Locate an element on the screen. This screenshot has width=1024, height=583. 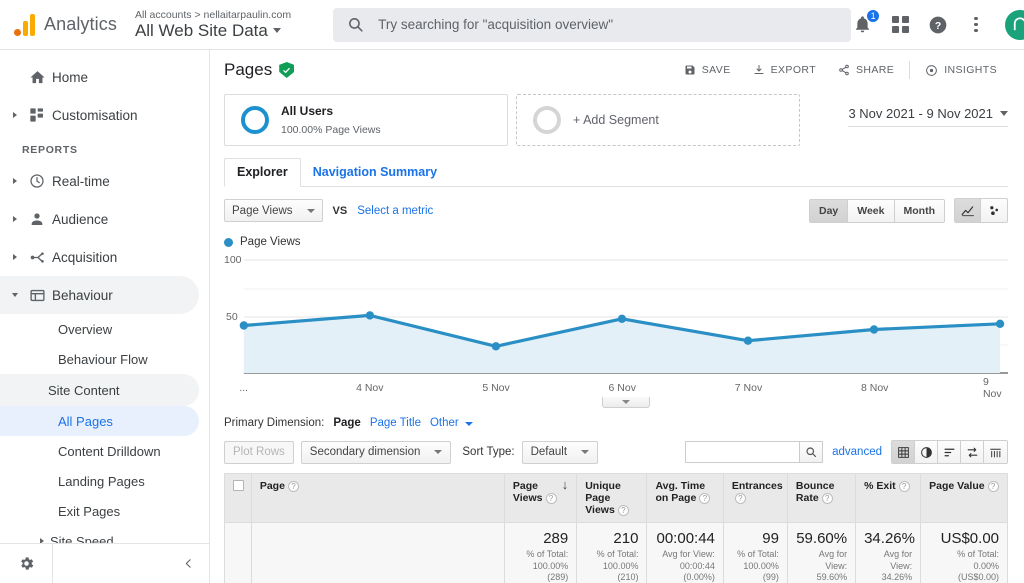
performance-view-icon is located at coordinates (949, 452).